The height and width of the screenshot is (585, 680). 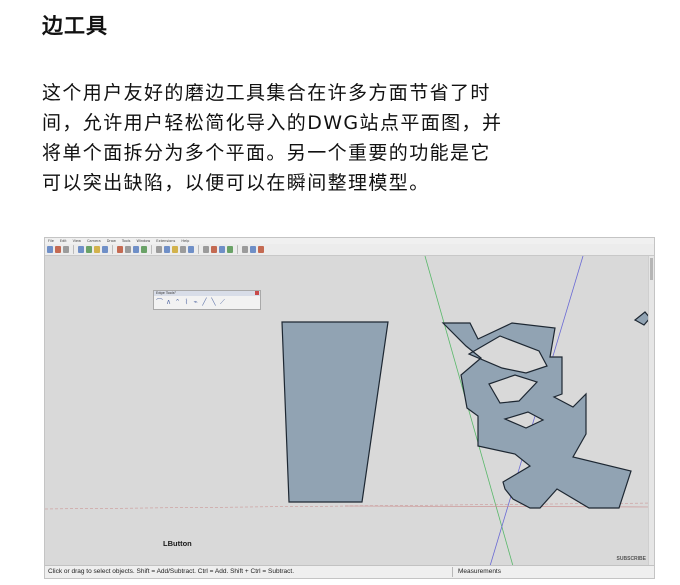 I want to click on description-line: 可以突出缺陷，以便可以在瞬间整理模型。, so click(x=236, y=183).